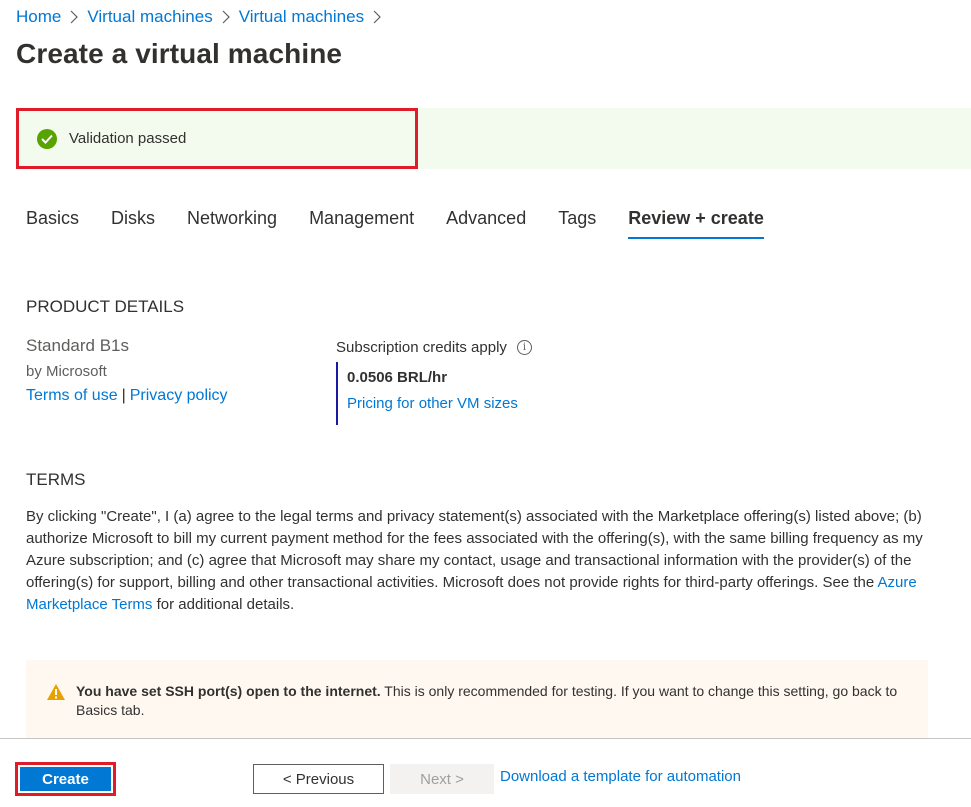  I want to click on product-name: Standard B1s, so click(78, 345).